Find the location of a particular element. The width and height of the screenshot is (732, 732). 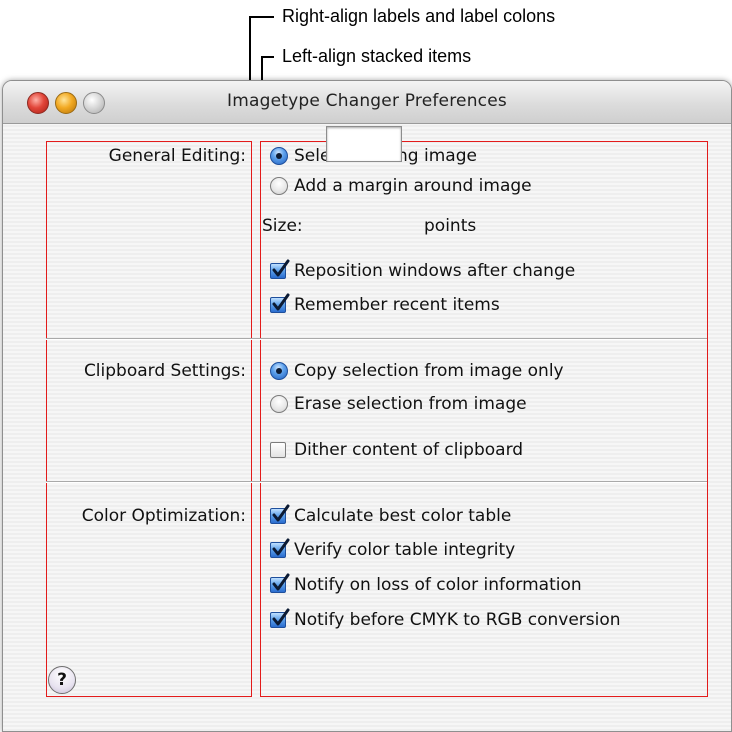

title-bar: Imagetype Changer Preferences is located at coordinates (367, 102).